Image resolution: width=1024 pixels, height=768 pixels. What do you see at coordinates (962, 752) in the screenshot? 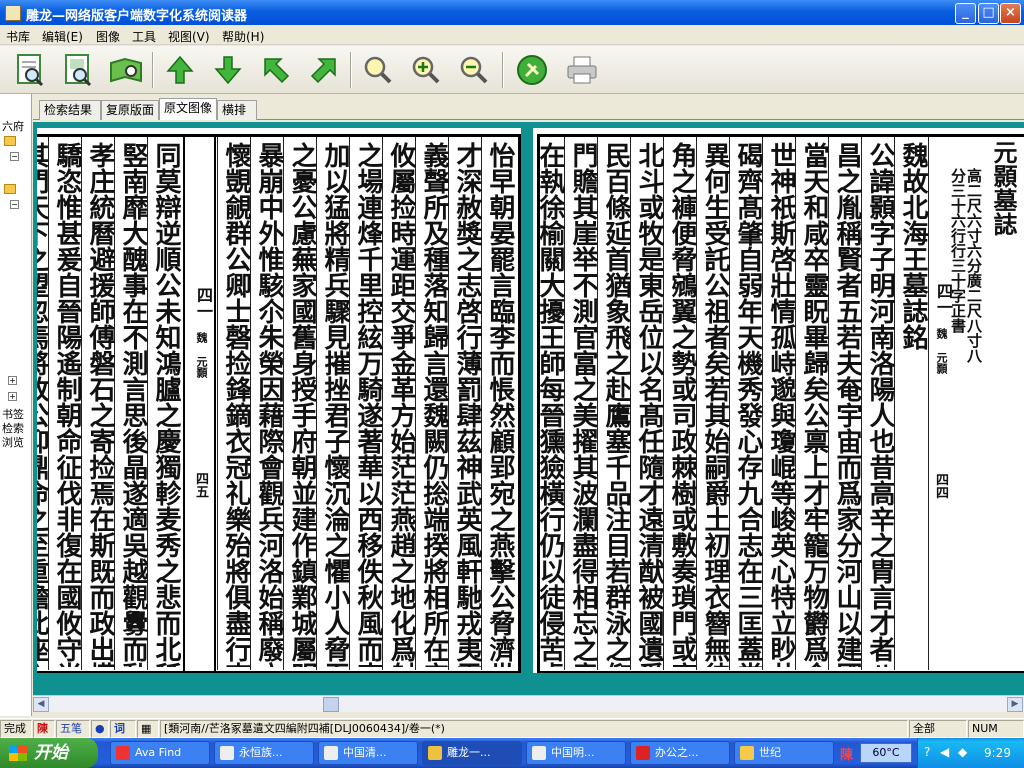
I see `shield-icon: ◆` at bounding box center [962, 752].